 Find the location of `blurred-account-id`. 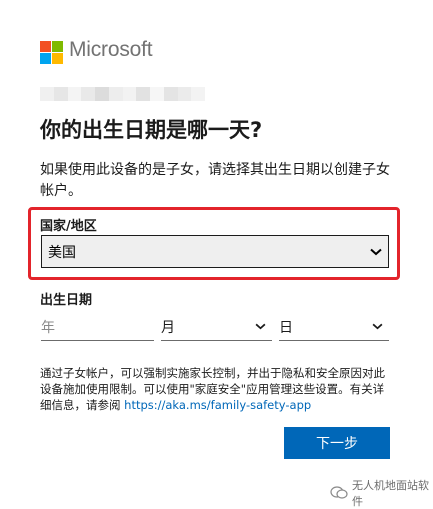

blurred-account-id is located at coordinates (122, 94).